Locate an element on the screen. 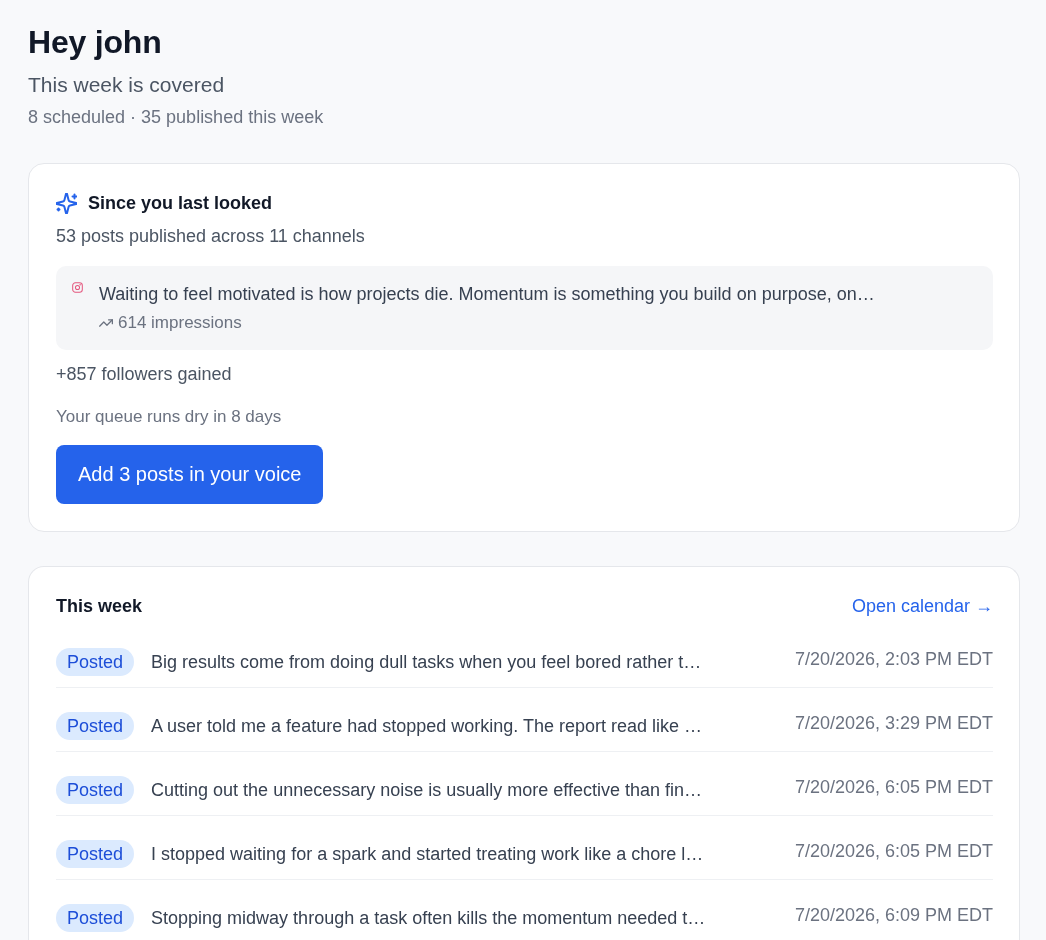  greeting-title: Hey john is located at coordinates (95, 42).